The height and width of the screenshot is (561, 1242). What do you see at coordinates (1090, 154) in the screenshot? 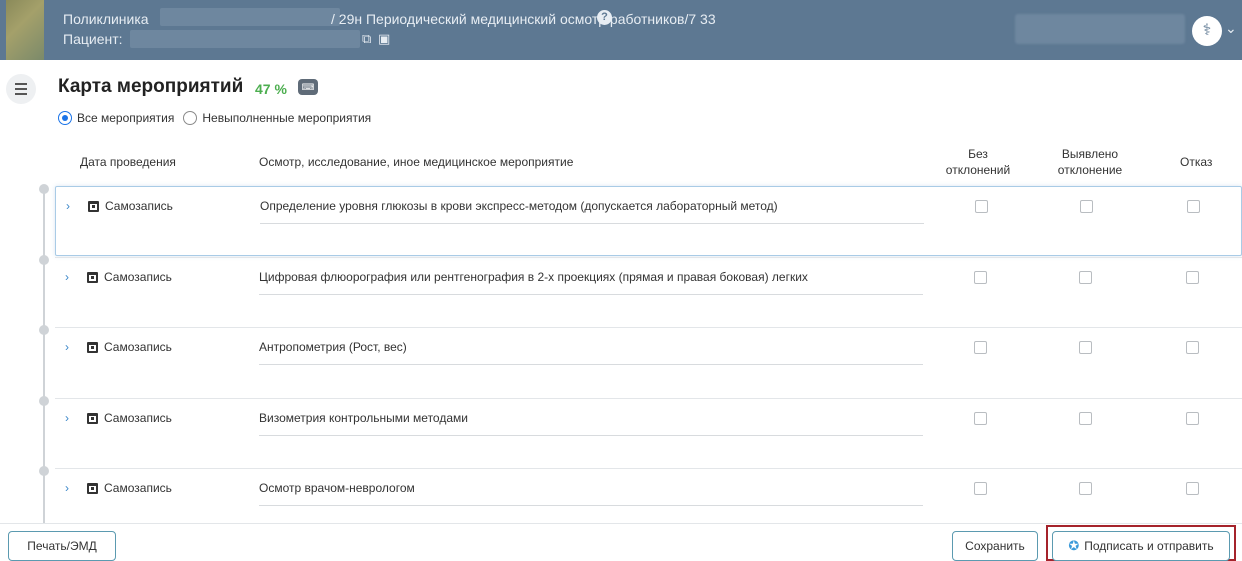
I see `column-header-deviation-line1: Выявлено` at bounding box center [1090, 154].